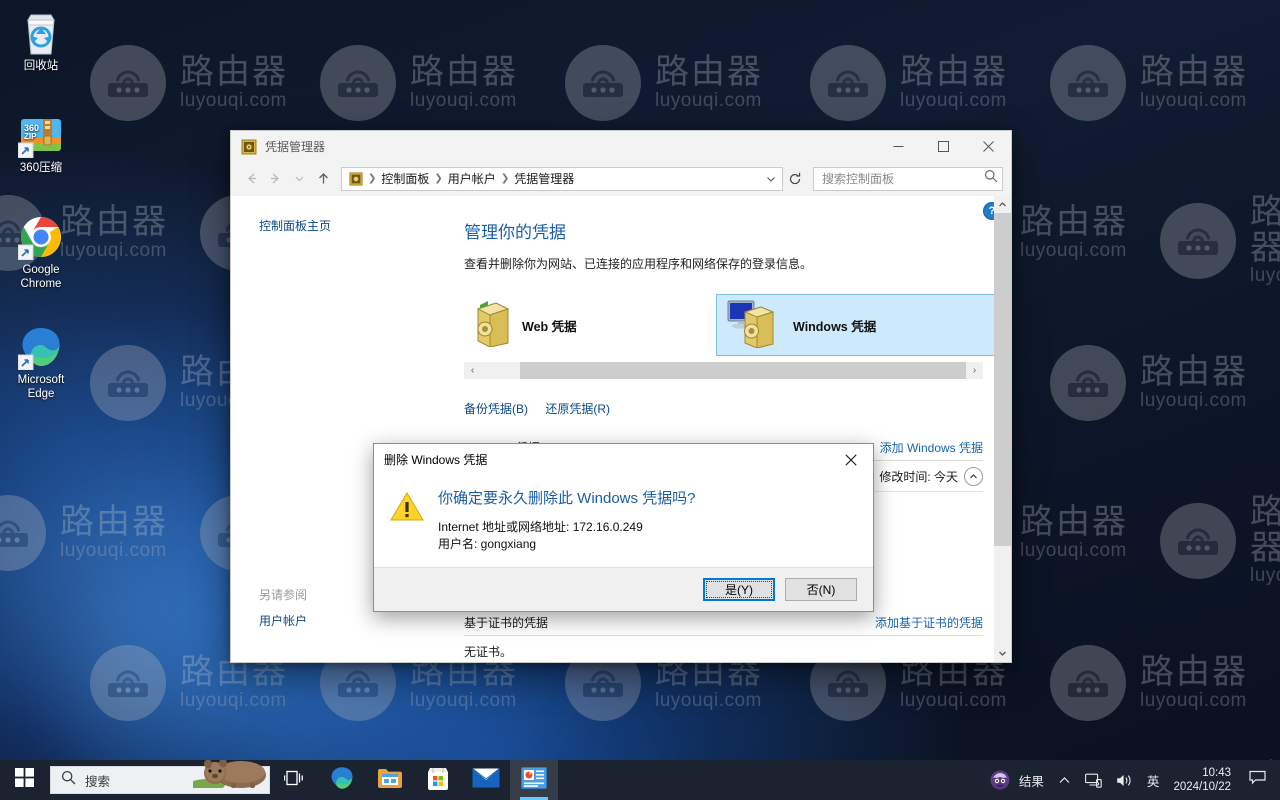  I want to click on taskbar-search-placeholder: 搜索, so click(98, 781).